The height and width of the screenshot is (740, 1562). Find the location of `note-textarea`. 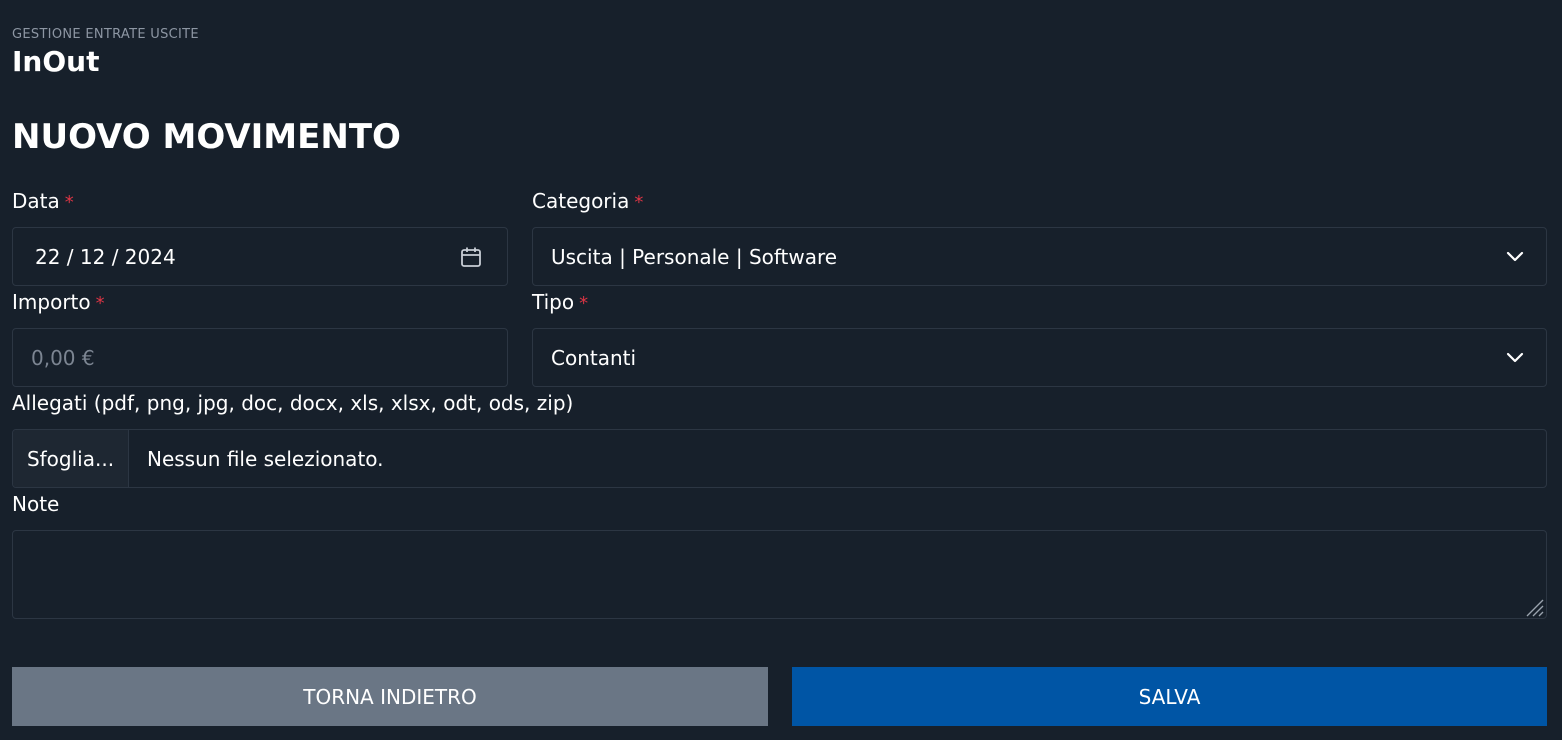

note-textarea is located at coordinates (779, 574).